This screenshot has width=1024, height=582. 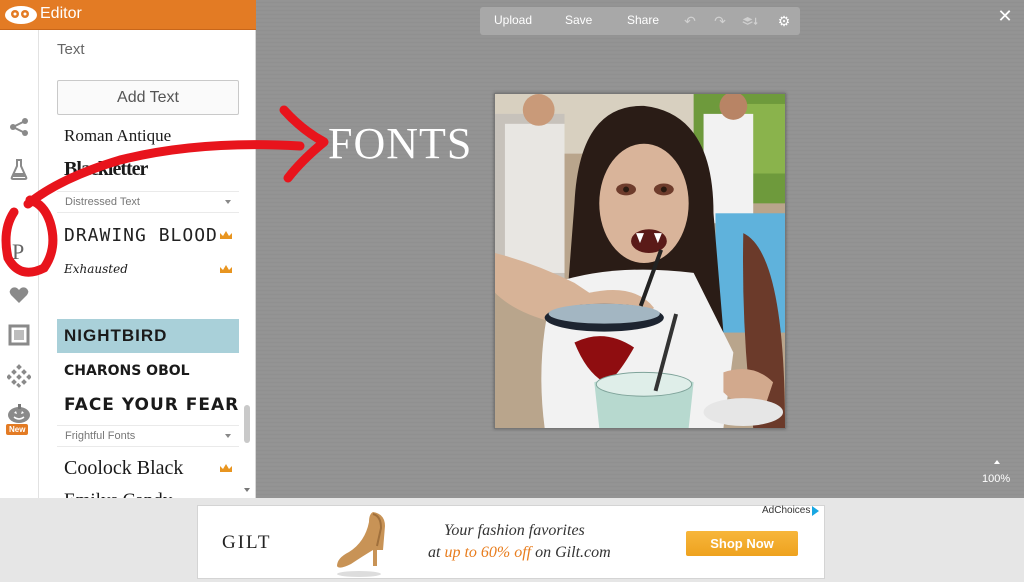 What do you see at coordinates (816, 510) in the screenshot?
I see `adchoices-icon` at bounding box center [816, 510].